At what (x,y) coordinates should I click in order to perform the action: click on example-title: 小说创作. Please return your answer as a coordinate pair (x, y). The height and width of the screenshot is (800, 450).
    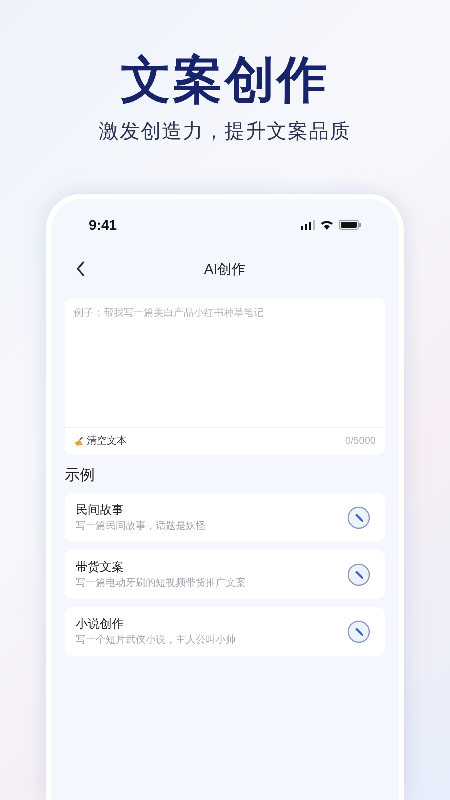
    Looking at the image, I should click on (100, 624).